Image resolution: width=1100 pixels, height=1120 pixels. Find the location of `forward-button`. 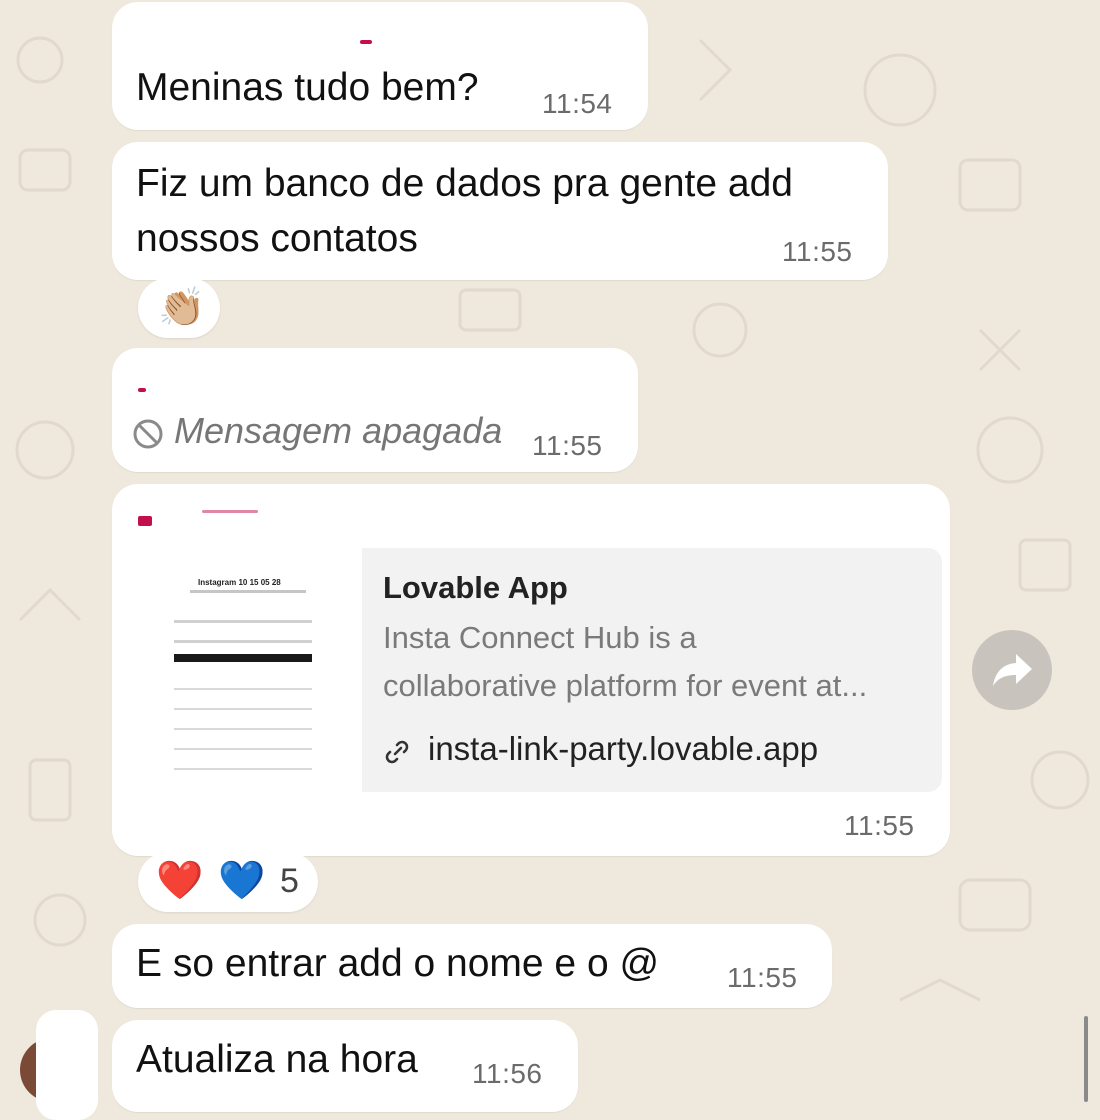

forward-button is located at coordinates (1012, 670).